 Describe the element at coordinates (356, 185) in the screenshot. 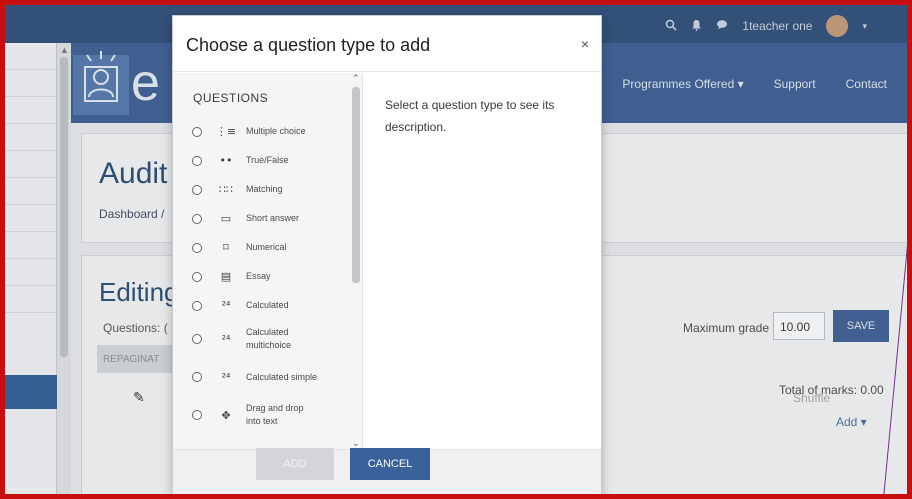

I see `scrollbar-thumb` at that location.